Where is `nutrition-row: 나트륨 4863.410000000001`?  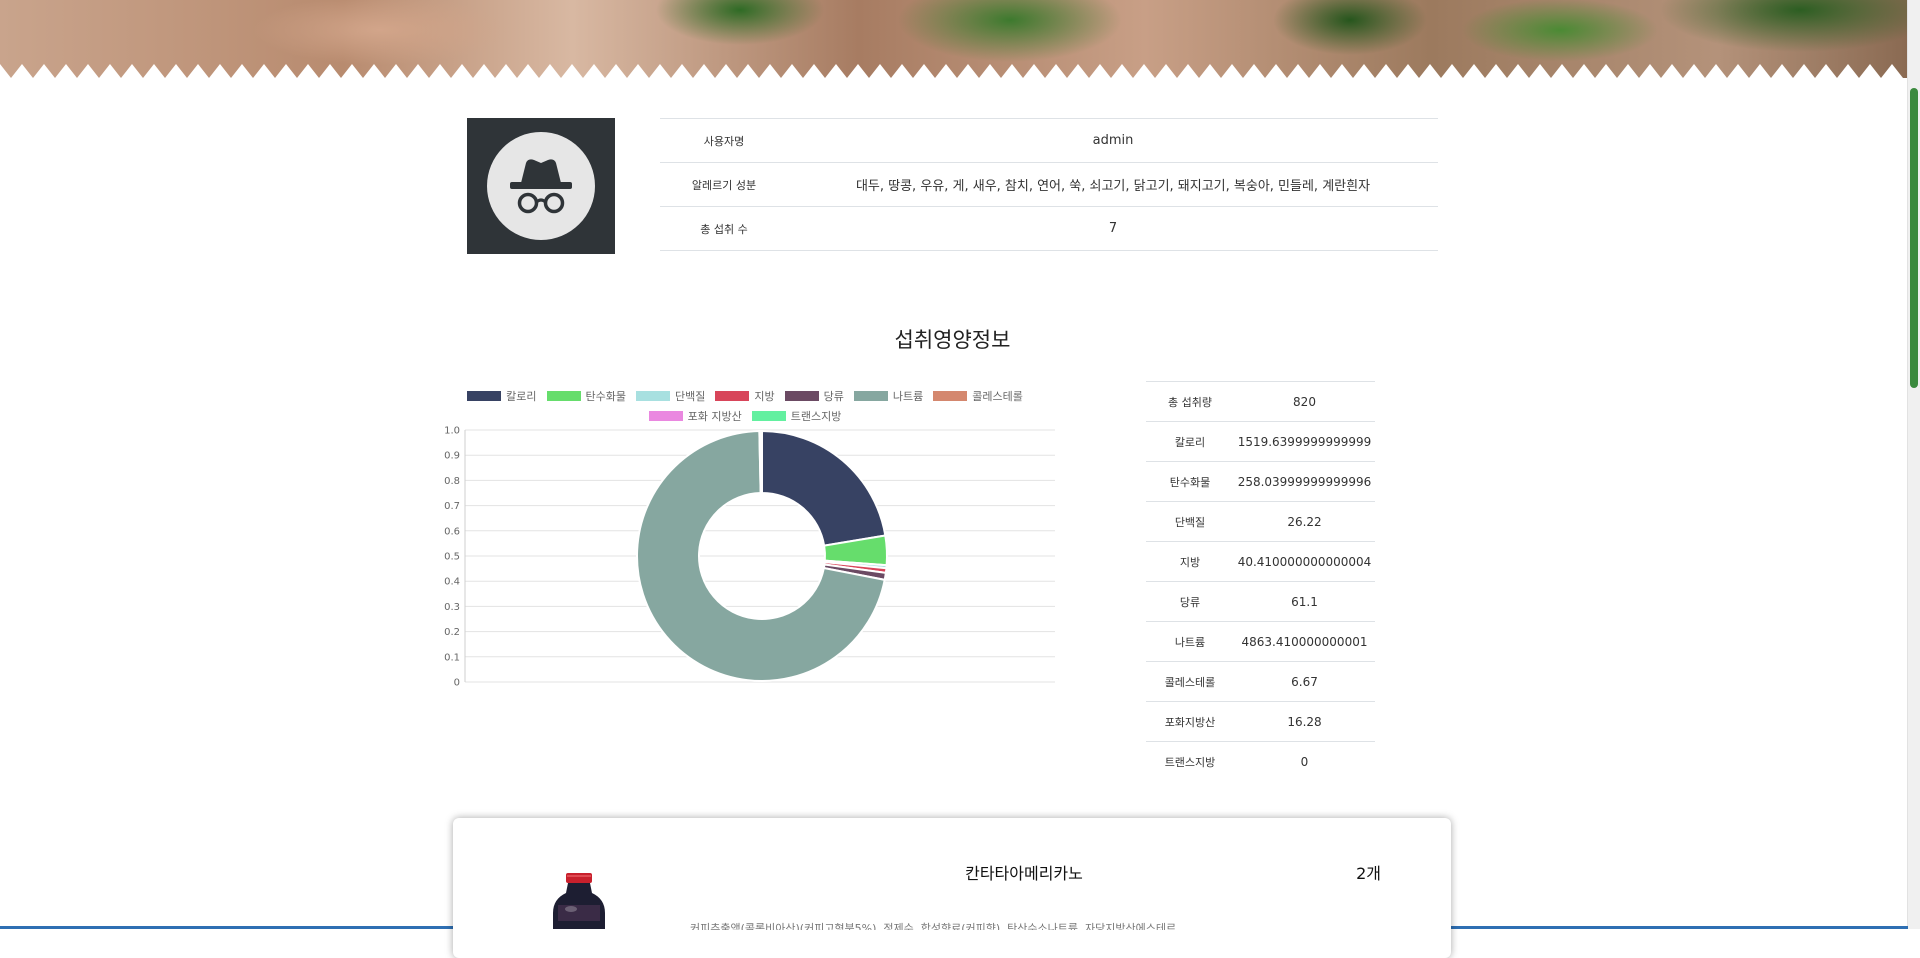
nutrition-row: 나트륨 4863.410000000001 is located at coordinates (1260, 641).